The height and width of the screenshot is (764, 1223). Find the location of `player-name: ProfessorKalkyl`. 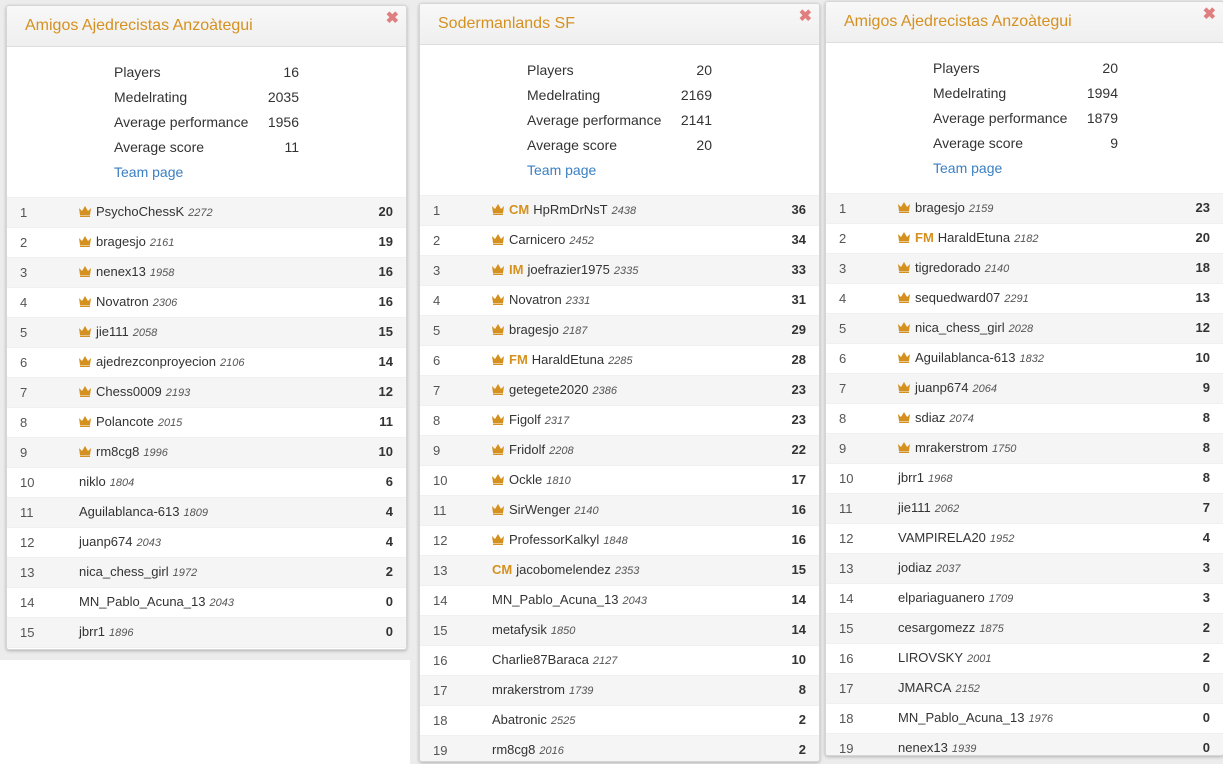

player-name: ProfessorKalkyl is located at coordinates (554, 539).